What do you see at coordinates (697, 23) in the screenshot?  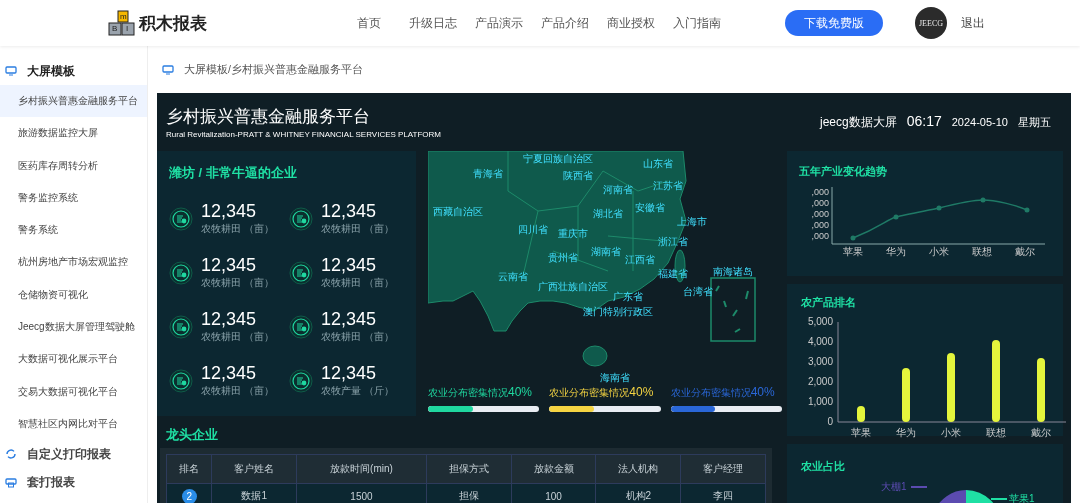 I see `nav-link: 入门指南` at bounding box center [697, 23].